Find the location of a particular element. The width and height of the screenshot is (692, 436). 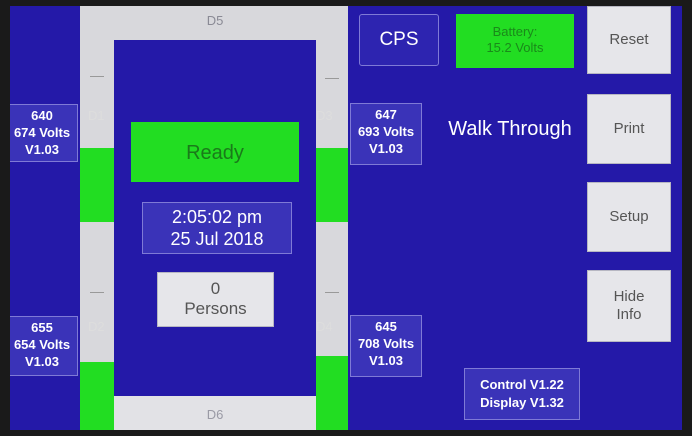

print-button: Print is located at coordinates (629, 129).